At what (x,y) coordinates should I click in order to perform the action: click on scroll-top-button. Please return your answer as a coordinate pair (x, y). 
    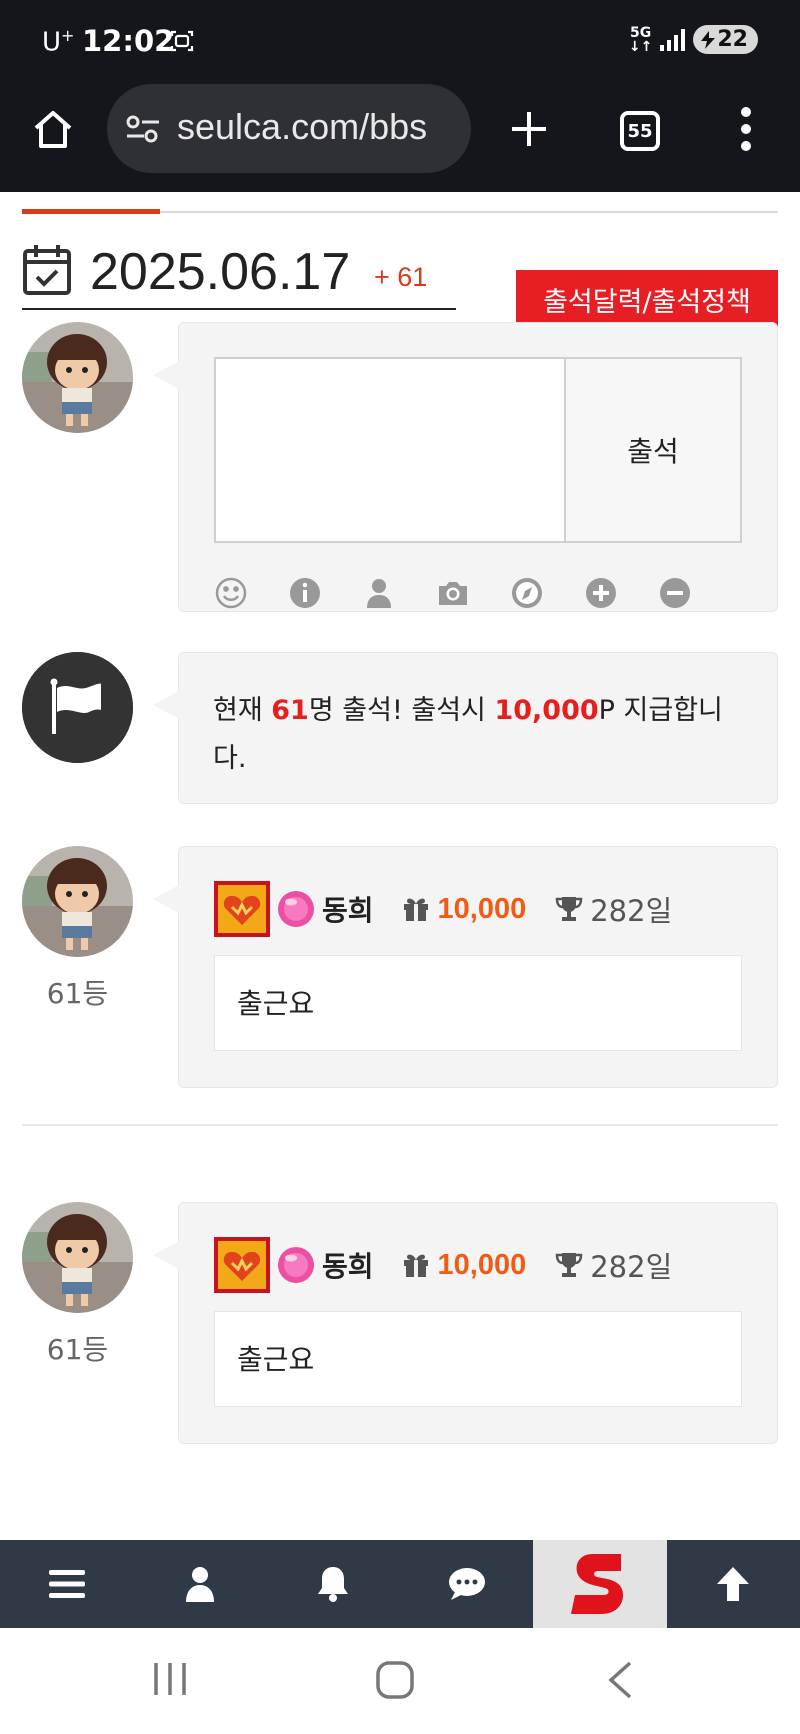
    Looking at the image, I should click on (733, 1584).